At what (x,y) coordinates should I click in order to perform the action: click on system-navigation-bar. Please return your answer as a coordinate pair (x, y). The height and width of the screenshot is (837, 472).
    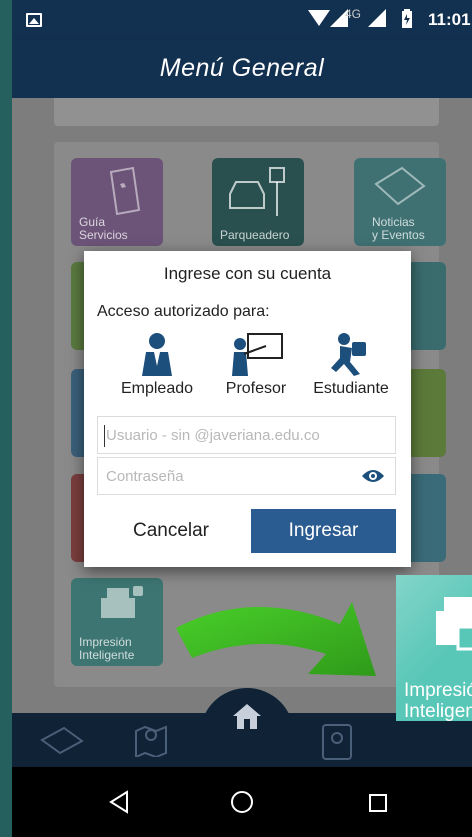
    Looking at the image, I should click on (242, 802).